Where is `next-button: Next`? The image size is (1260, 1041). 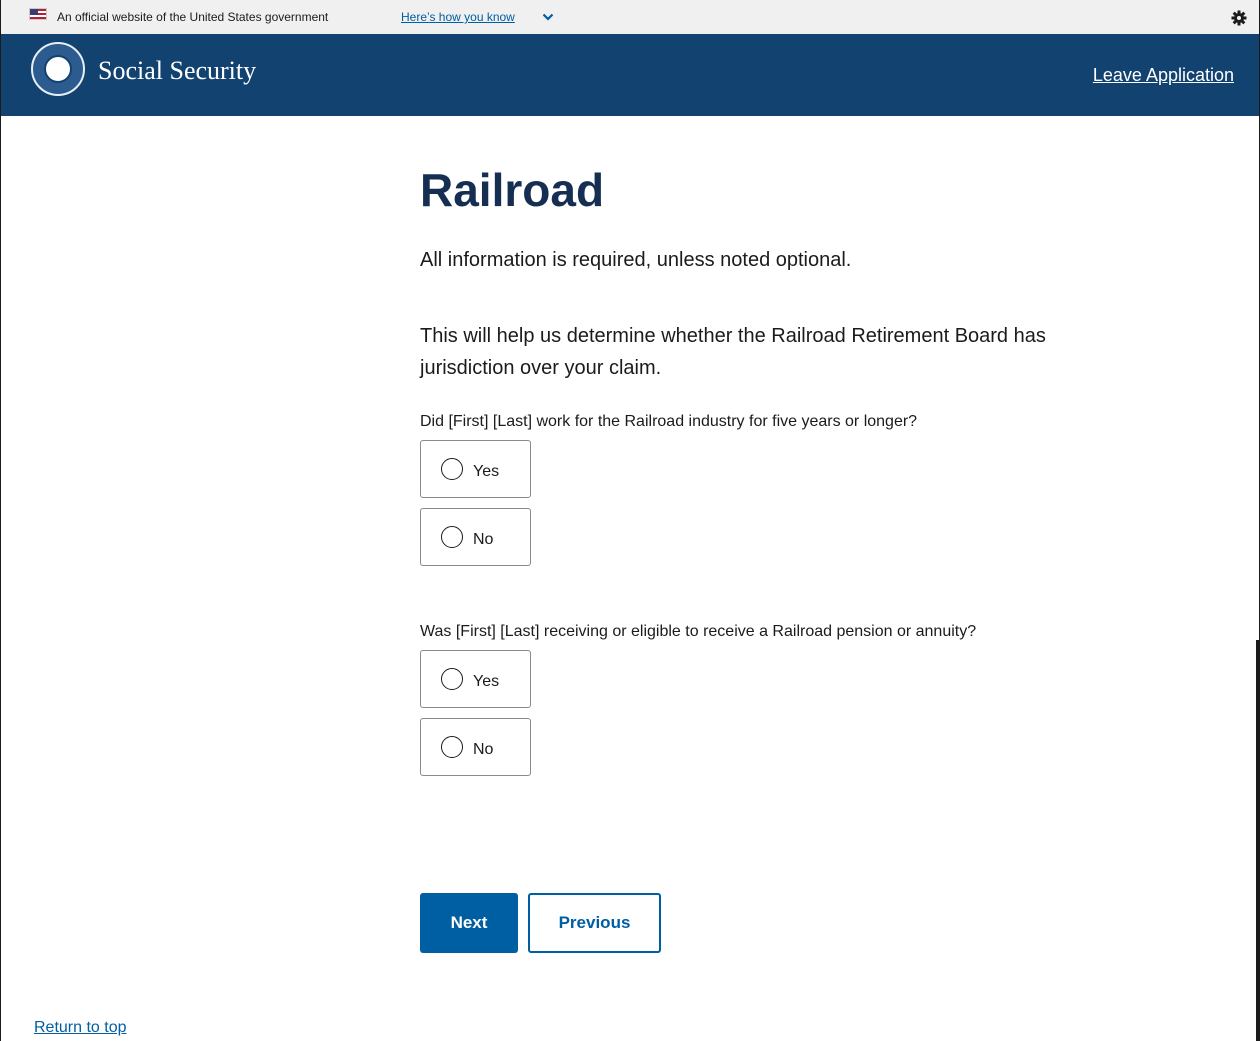
next-button: Next is located at coordinates (469, 923).